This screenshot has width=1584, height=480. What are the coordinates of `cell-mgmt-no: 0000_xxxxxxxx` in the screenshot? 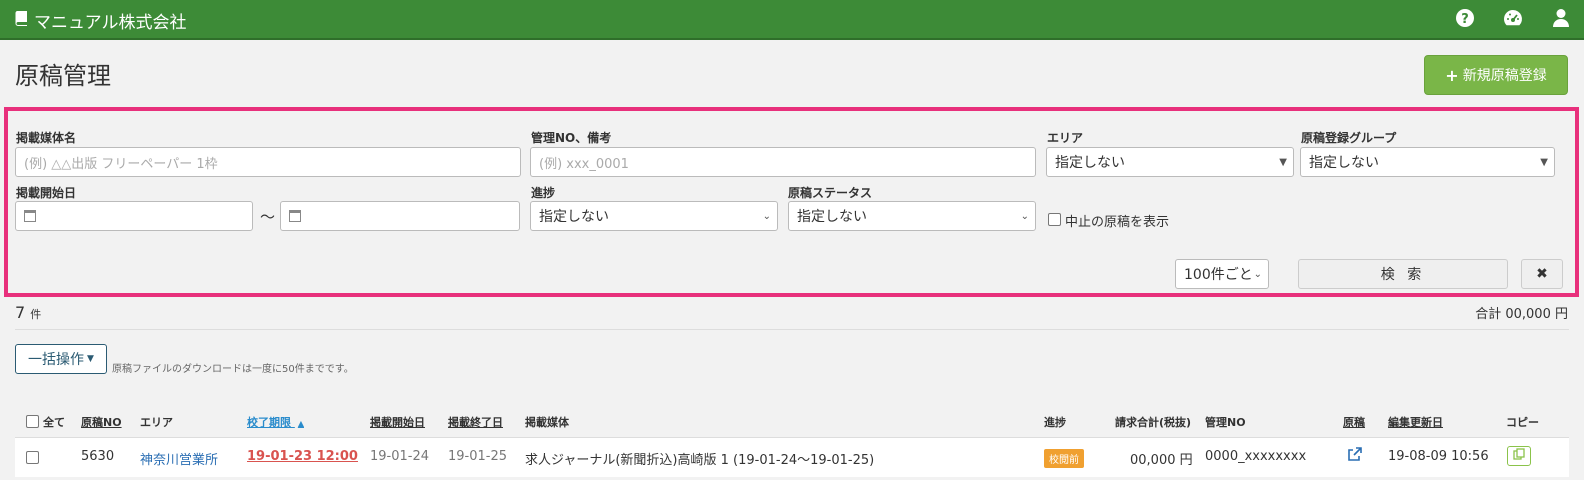 It's located at (1256, 456).